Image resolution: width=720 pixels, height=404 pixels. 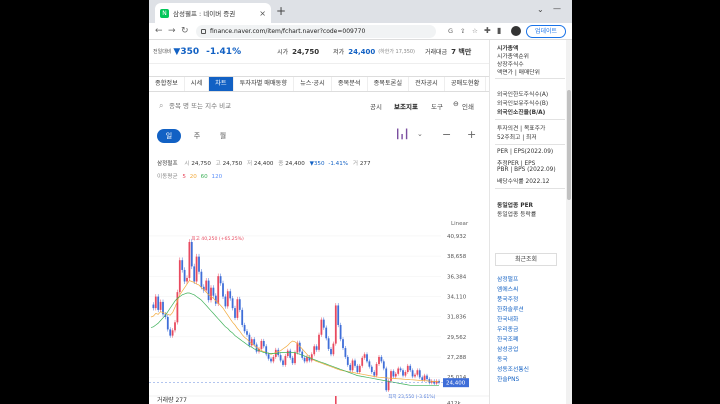 What do you see at coordinates (229, 105) in the screenshot?
I see `compare-search-input` at bounding box center [229, 105].